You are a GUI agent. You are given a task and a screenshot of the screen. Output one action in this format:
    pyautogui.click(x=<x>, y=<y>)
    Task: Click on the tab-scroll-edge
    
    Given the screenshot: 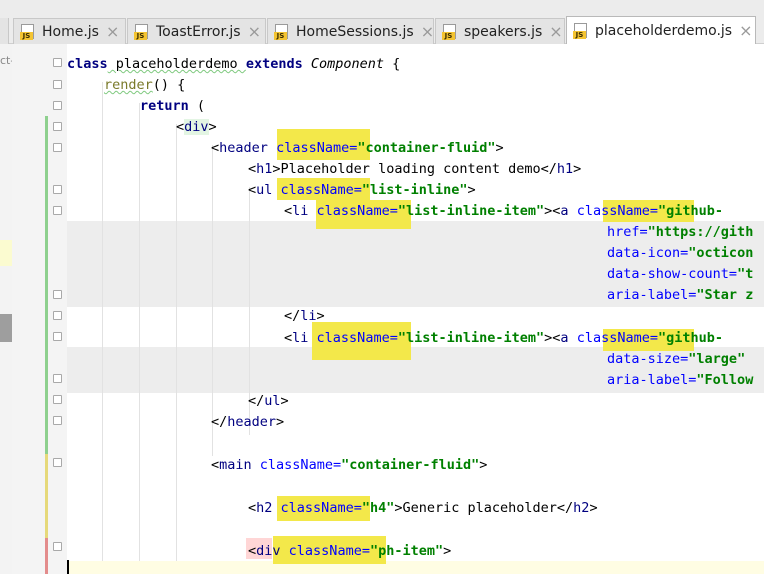 What is the action you would take?
    pyautogui.click(x=4, y=31)
    